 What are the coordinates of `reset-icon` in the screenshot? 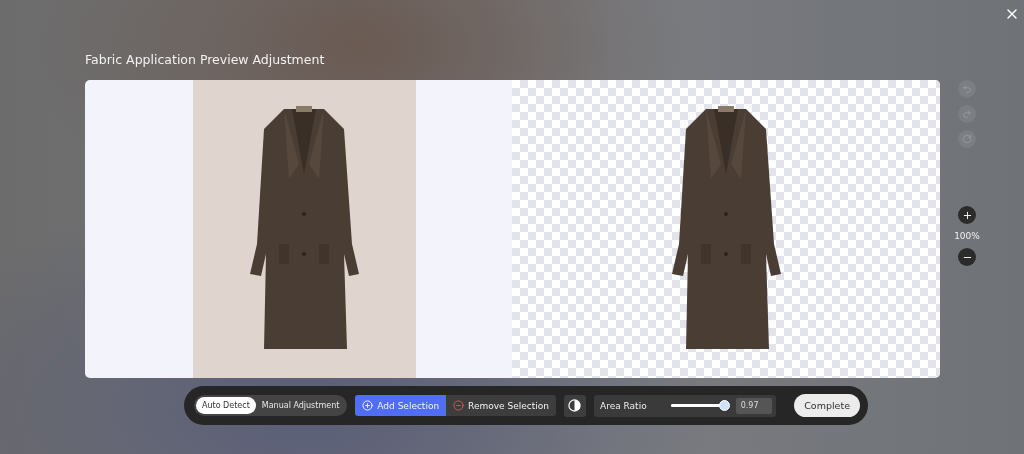 It's located at (967, 139).